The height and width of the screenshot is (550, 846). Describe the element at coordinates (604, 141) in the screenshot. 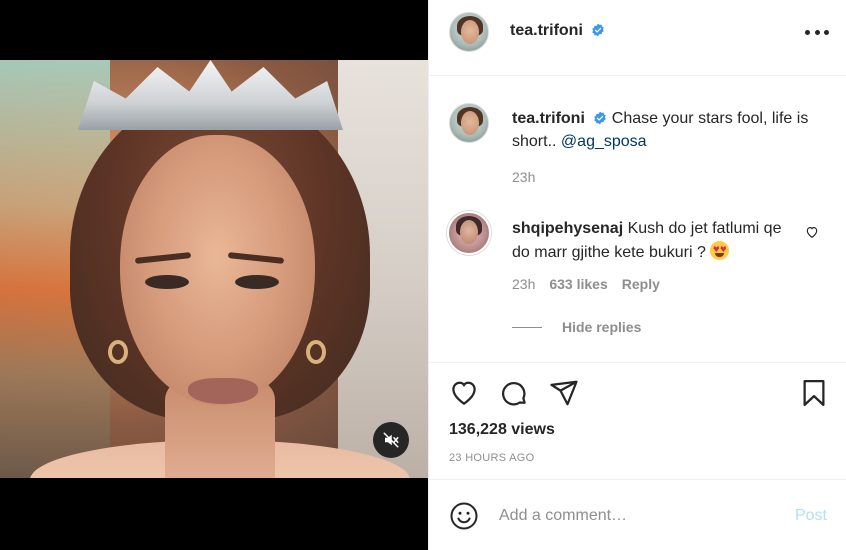

I see `caption-mention: @ag_sposa` at that location.